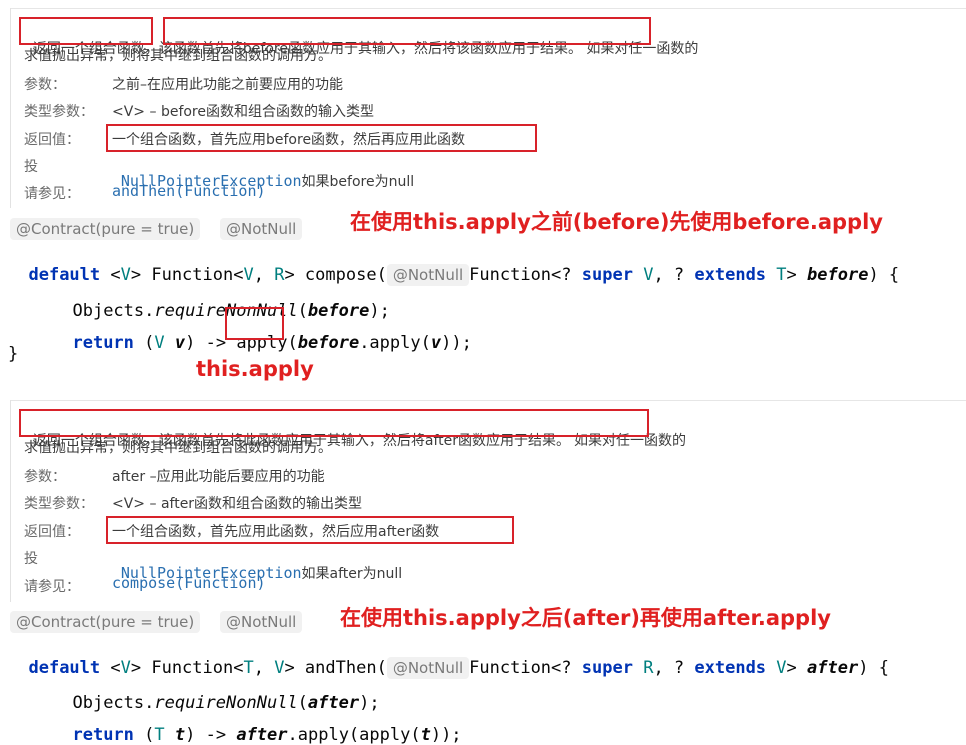 The height and width of the screenshot is (745, 966). What do you see at coordinates (227, 85) in the screenshot?
I see `compose-param-value: 之前–在应用此功能之前要应用的功能` at bounding box center [227, 85].